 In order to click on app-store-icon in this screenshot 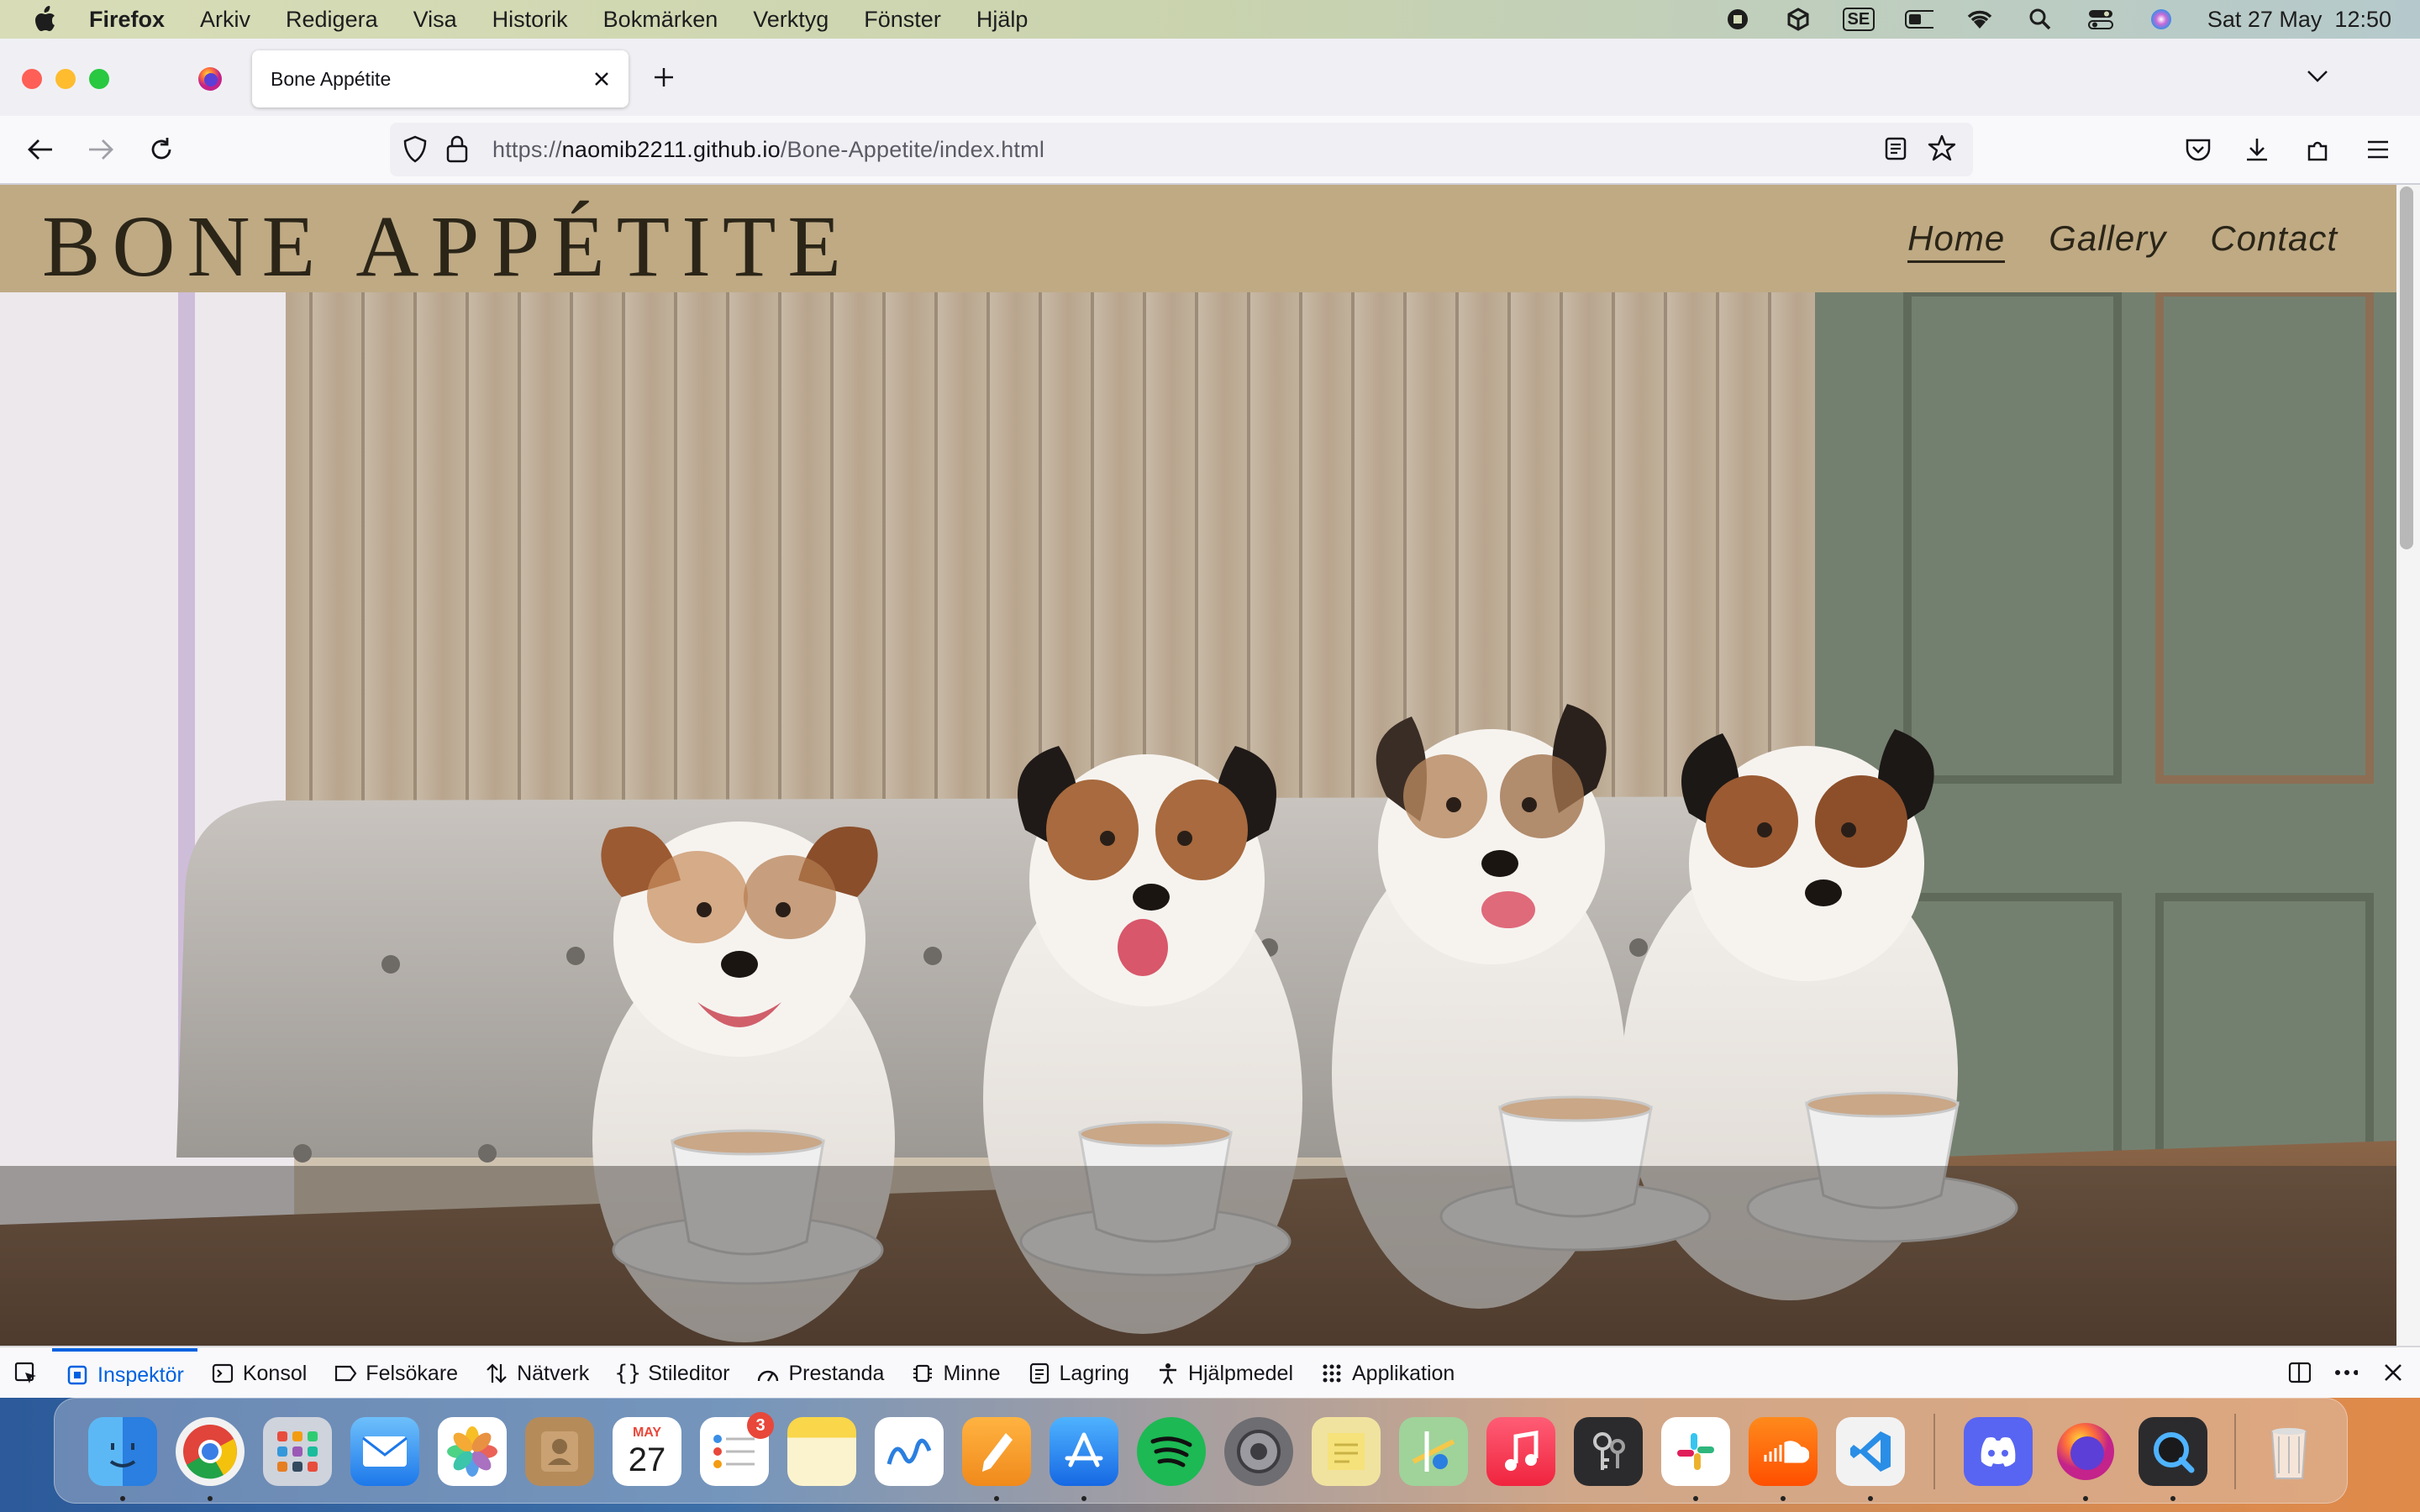, I will do `click(1084, 1451)`.